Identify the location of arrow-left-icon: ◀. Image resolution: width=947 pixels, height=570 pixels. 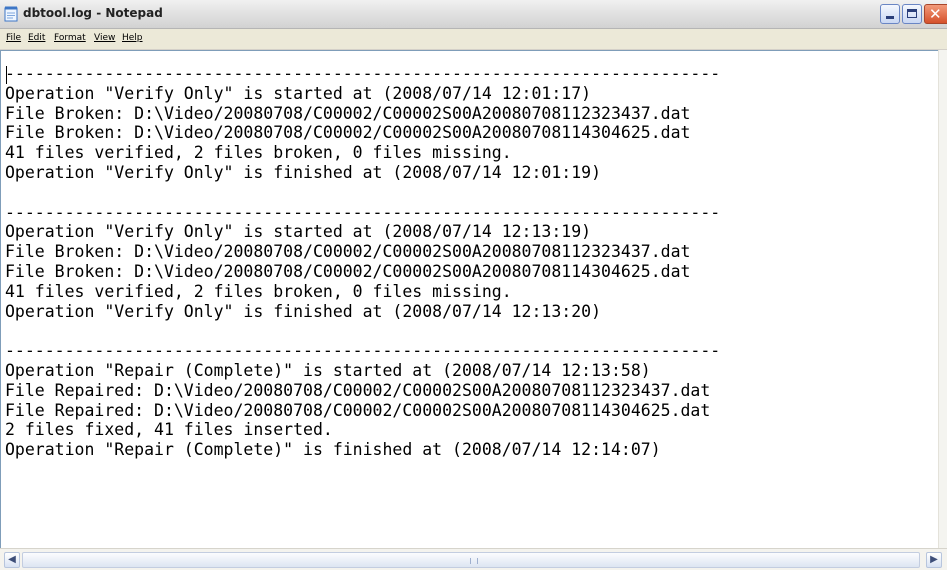
(12, 559).